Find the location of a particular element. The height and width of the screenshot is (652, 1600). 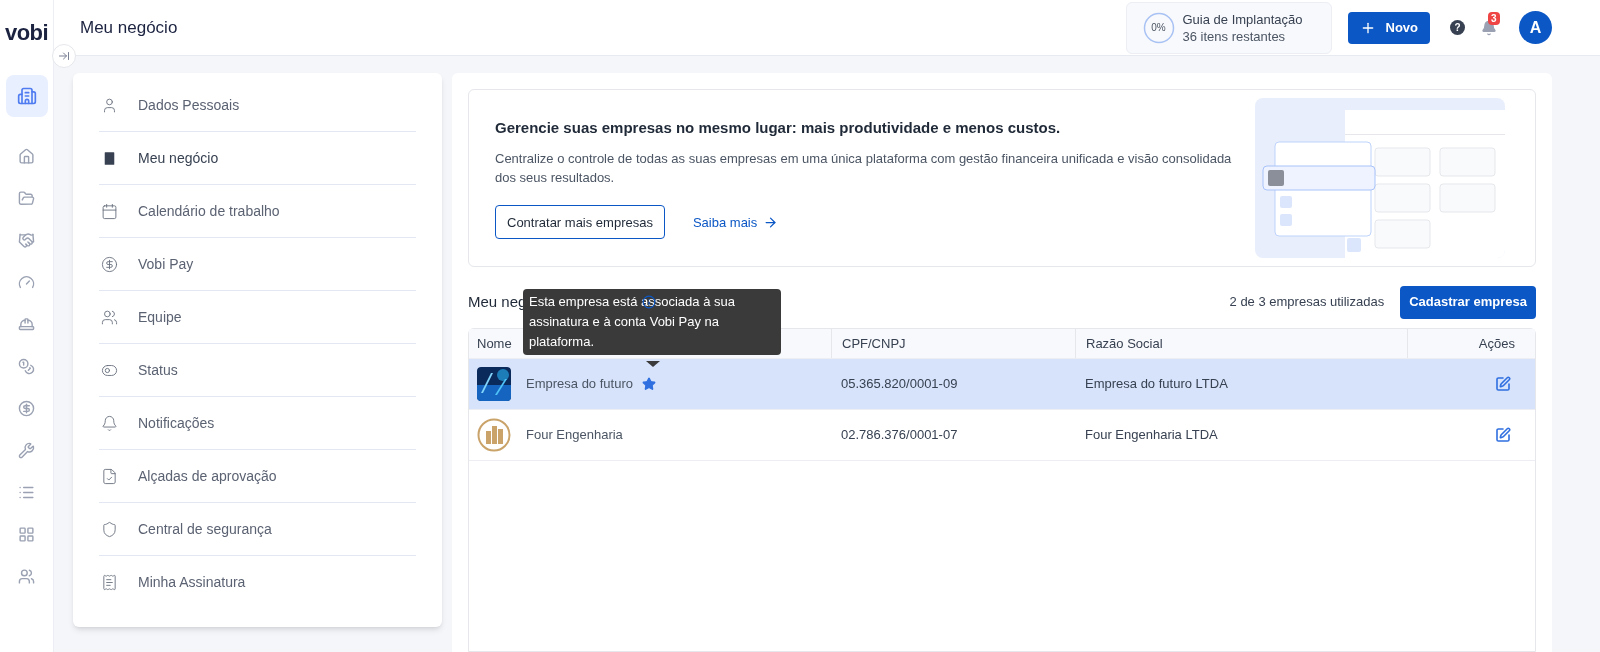

guide-card: 0% Guia de Implantação 36 itens restantes is located at coordinates (1228, 27).